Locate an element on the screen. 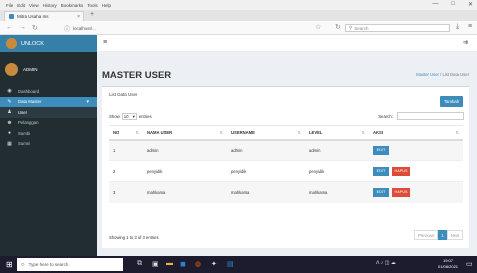  search-icon: ⚲ is located at coordinates (351, 27).